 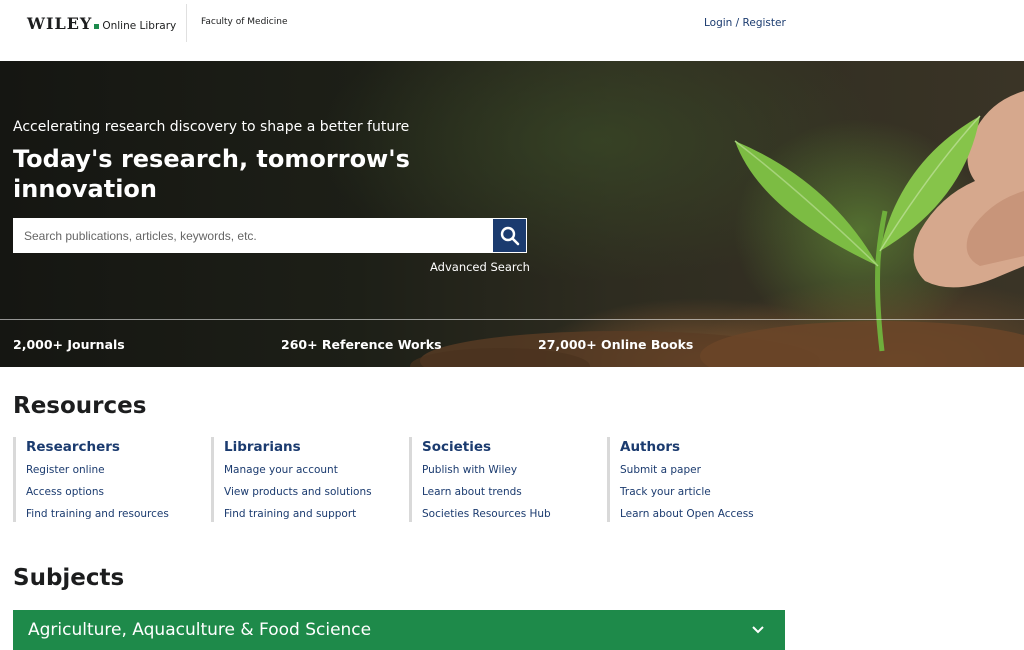 What do you see at coordinates (486, 470) in the screenshot?
I see `societies-link: Publish with Wiley` at bounding box center [486, 470].